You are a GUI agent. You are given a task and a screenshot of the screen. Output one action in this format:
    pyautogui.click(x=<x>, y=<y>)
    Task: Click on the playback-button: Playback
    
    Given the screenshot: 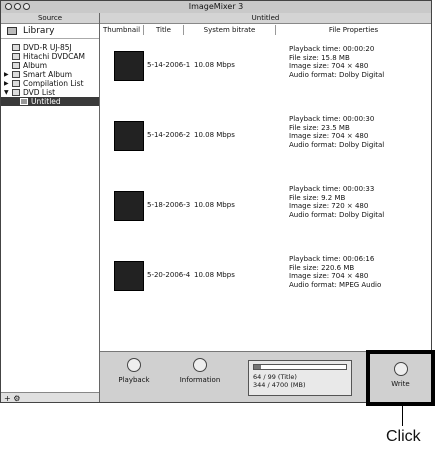 What is the action you would take?
    pyautogui.click(x=134, y=371)
    